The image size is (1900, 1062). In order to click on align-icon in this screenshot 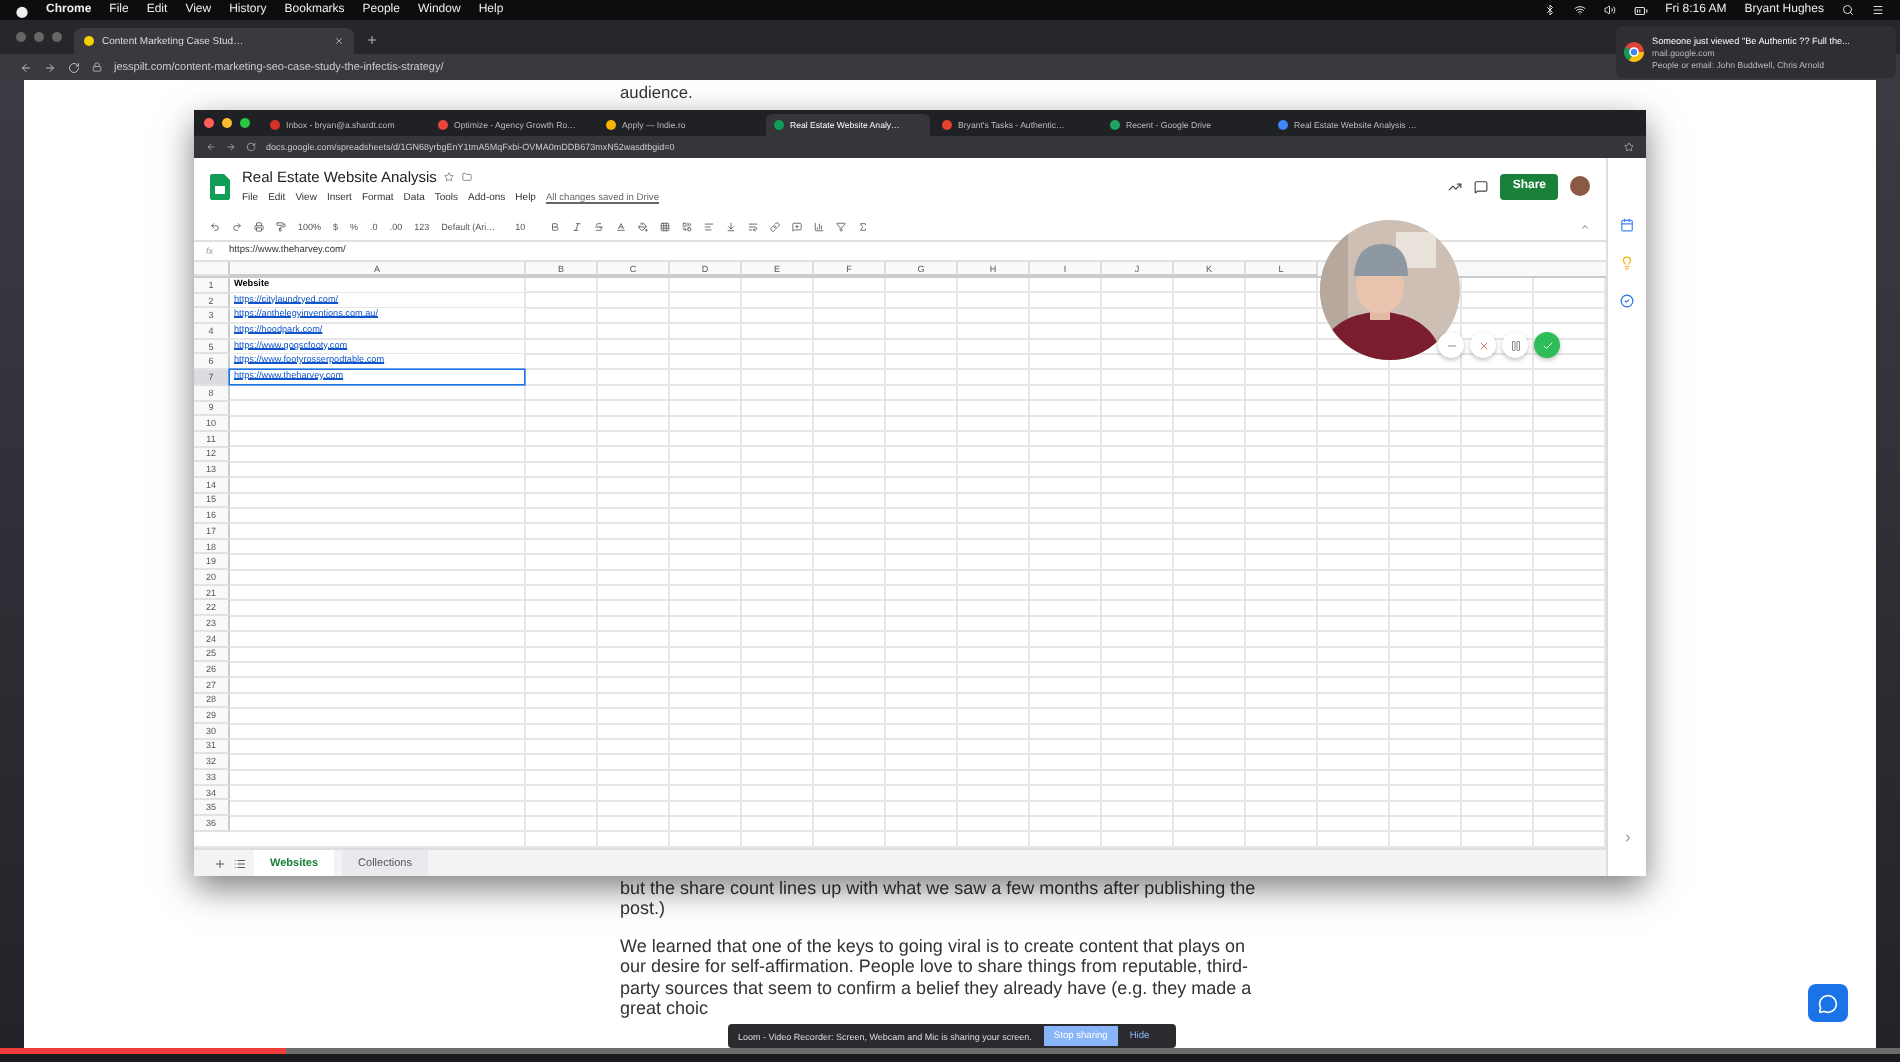, I will do `click(708, 227)`.